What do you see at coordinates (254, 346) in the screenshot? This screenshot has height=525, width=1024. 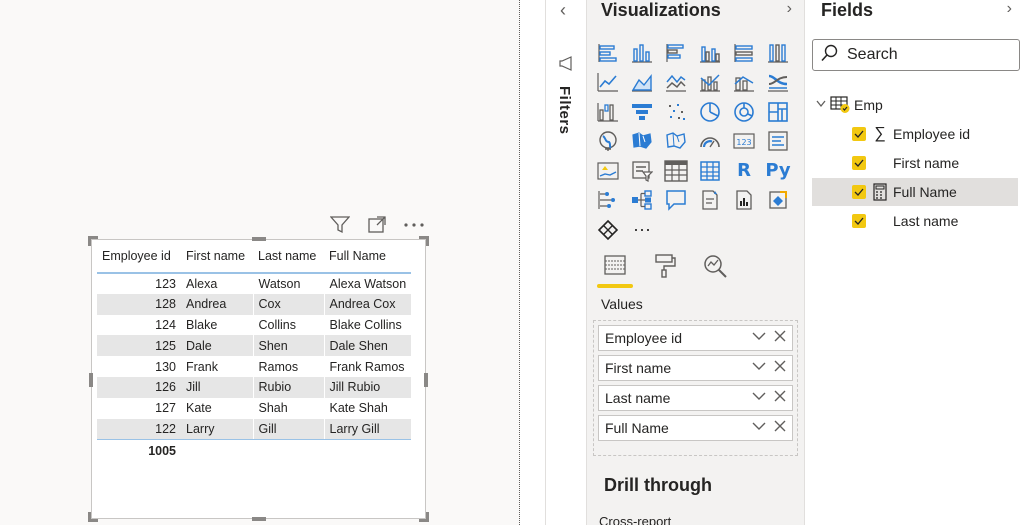 I see `table-row: 125 Dale Shen Dale Shen` at bounding box center [254, 346].